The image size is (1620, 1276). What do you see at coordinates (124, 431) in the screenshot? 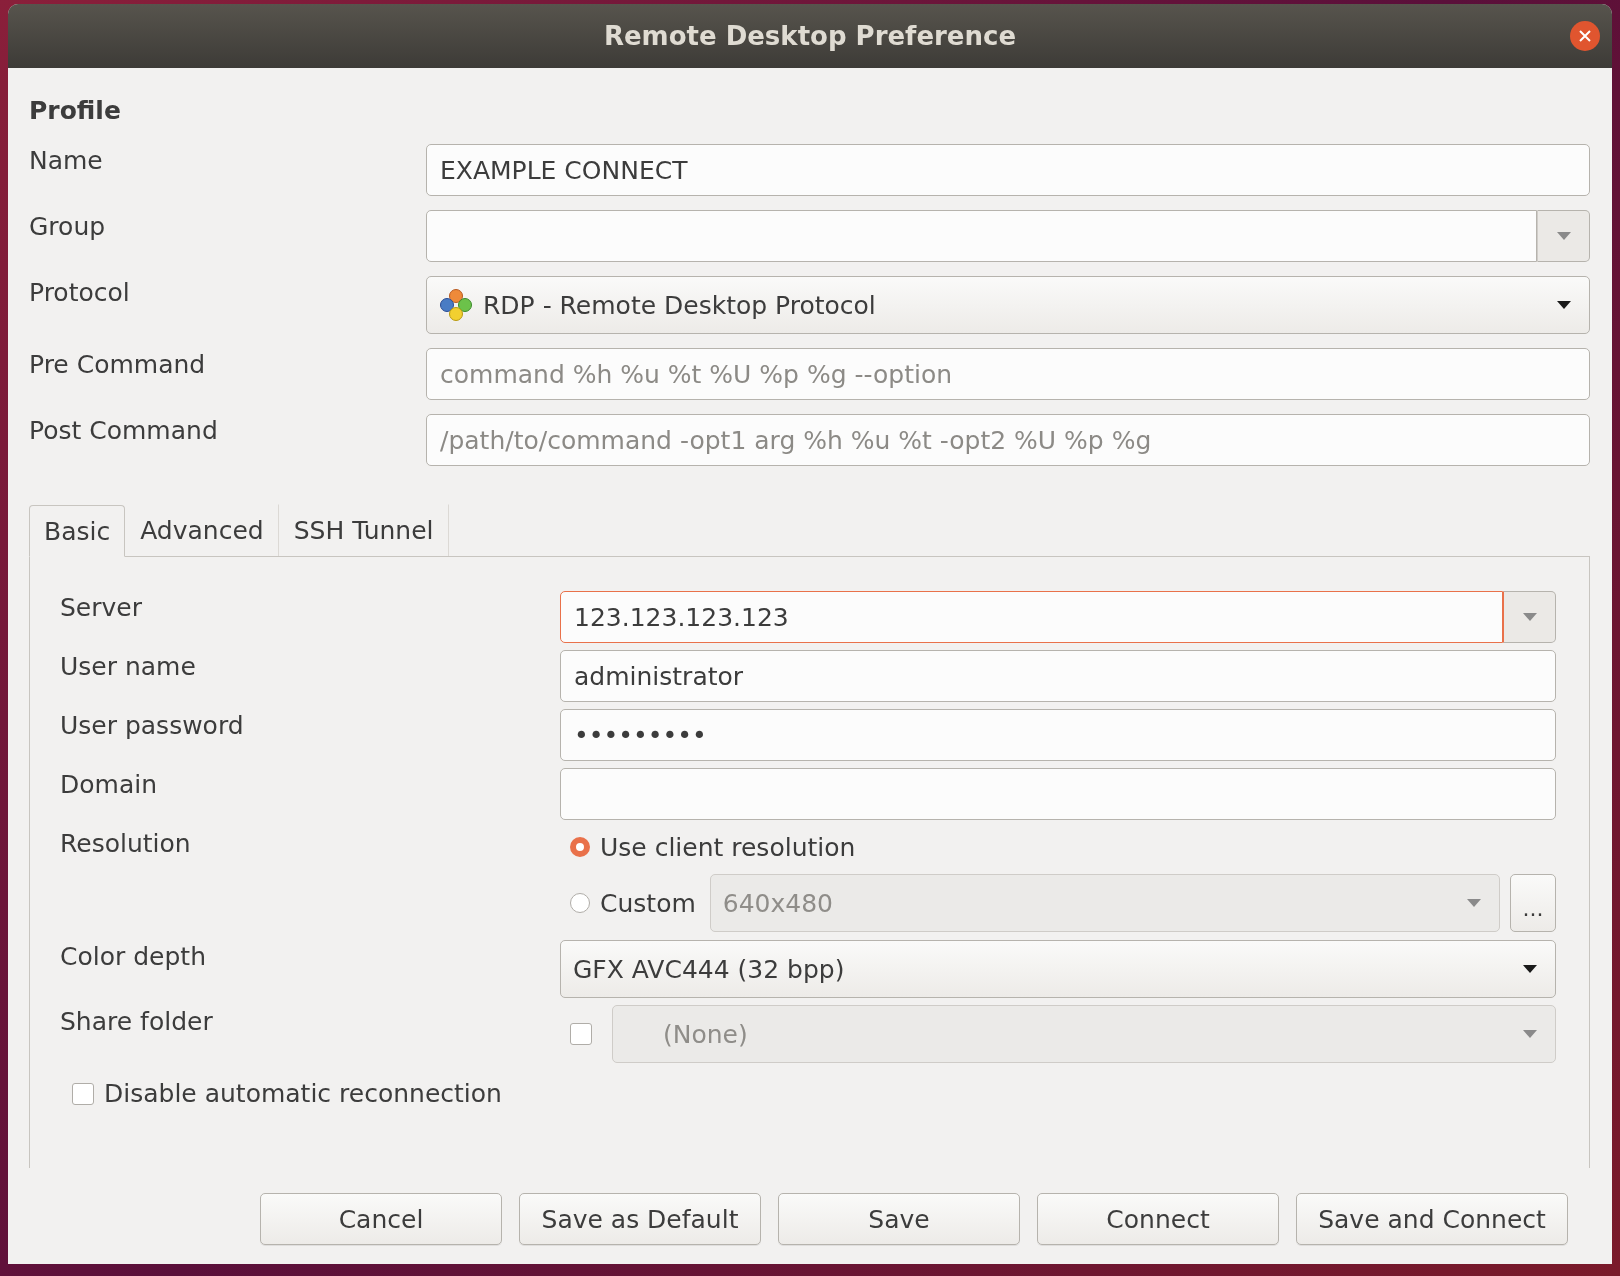
I see `field-label: Post Command` at bounding box center [124, 431].